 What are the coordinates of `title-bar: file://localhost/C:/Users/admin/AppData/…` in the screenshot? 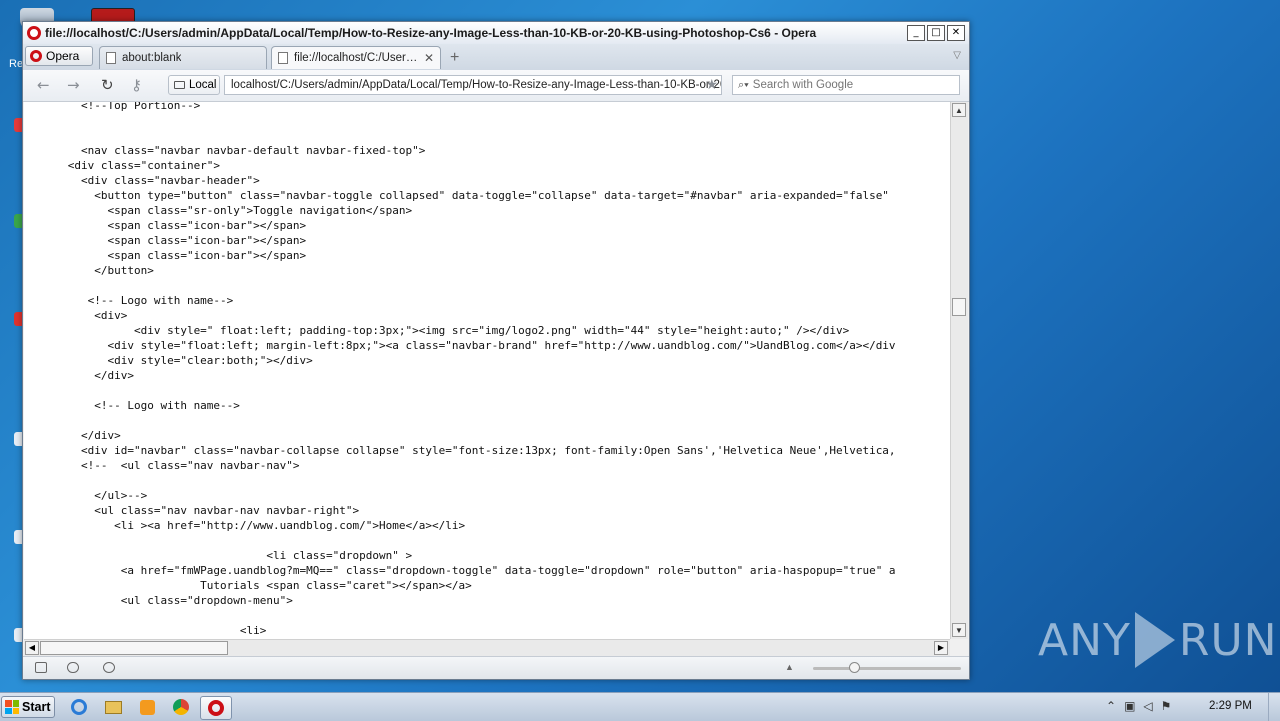 It's located at (496, 33).